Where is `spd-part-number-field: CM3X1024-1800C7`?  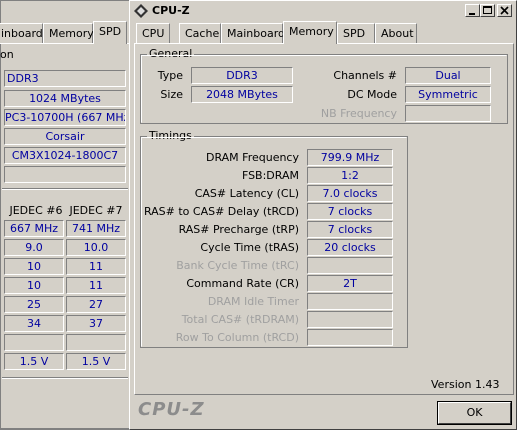
spd-part-number-field: CM3X1024-1800C7 is located at coordinates (65, 155).